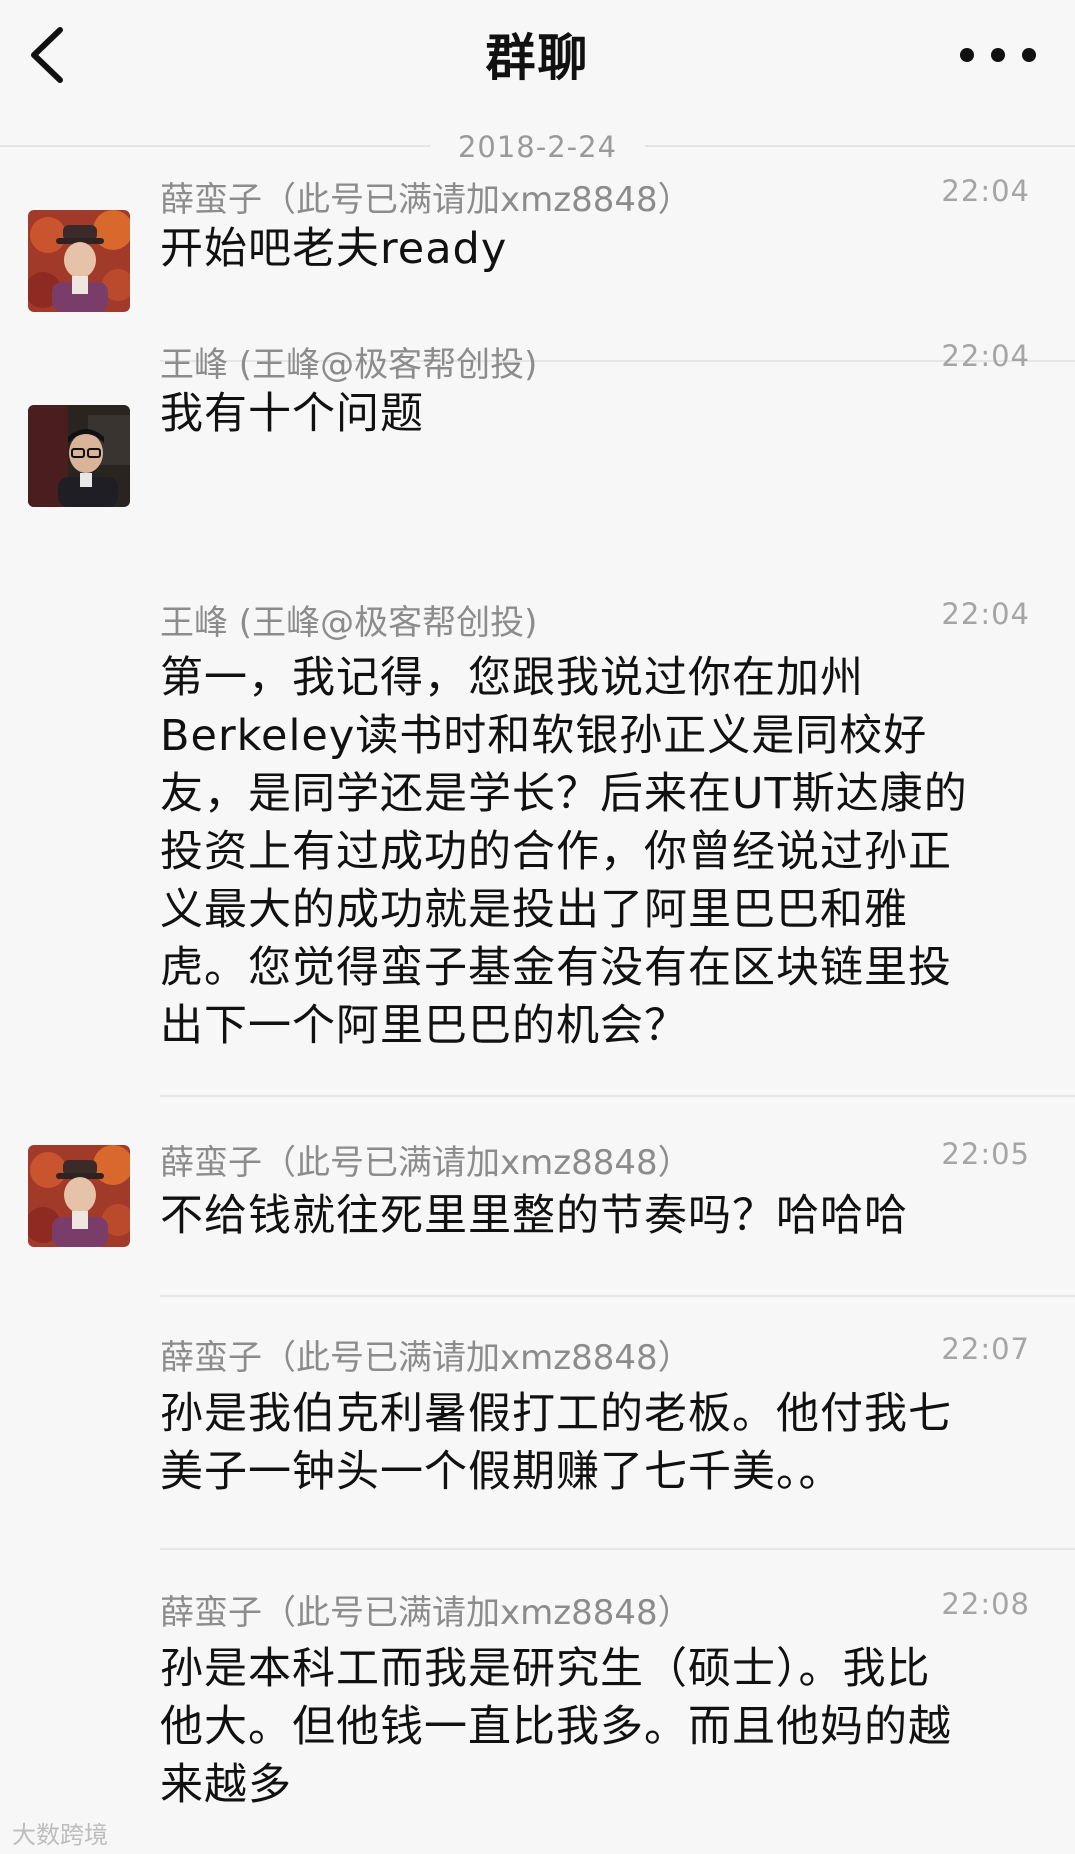  I want to click on message-text-line: 来越多, so click(226, 1785).